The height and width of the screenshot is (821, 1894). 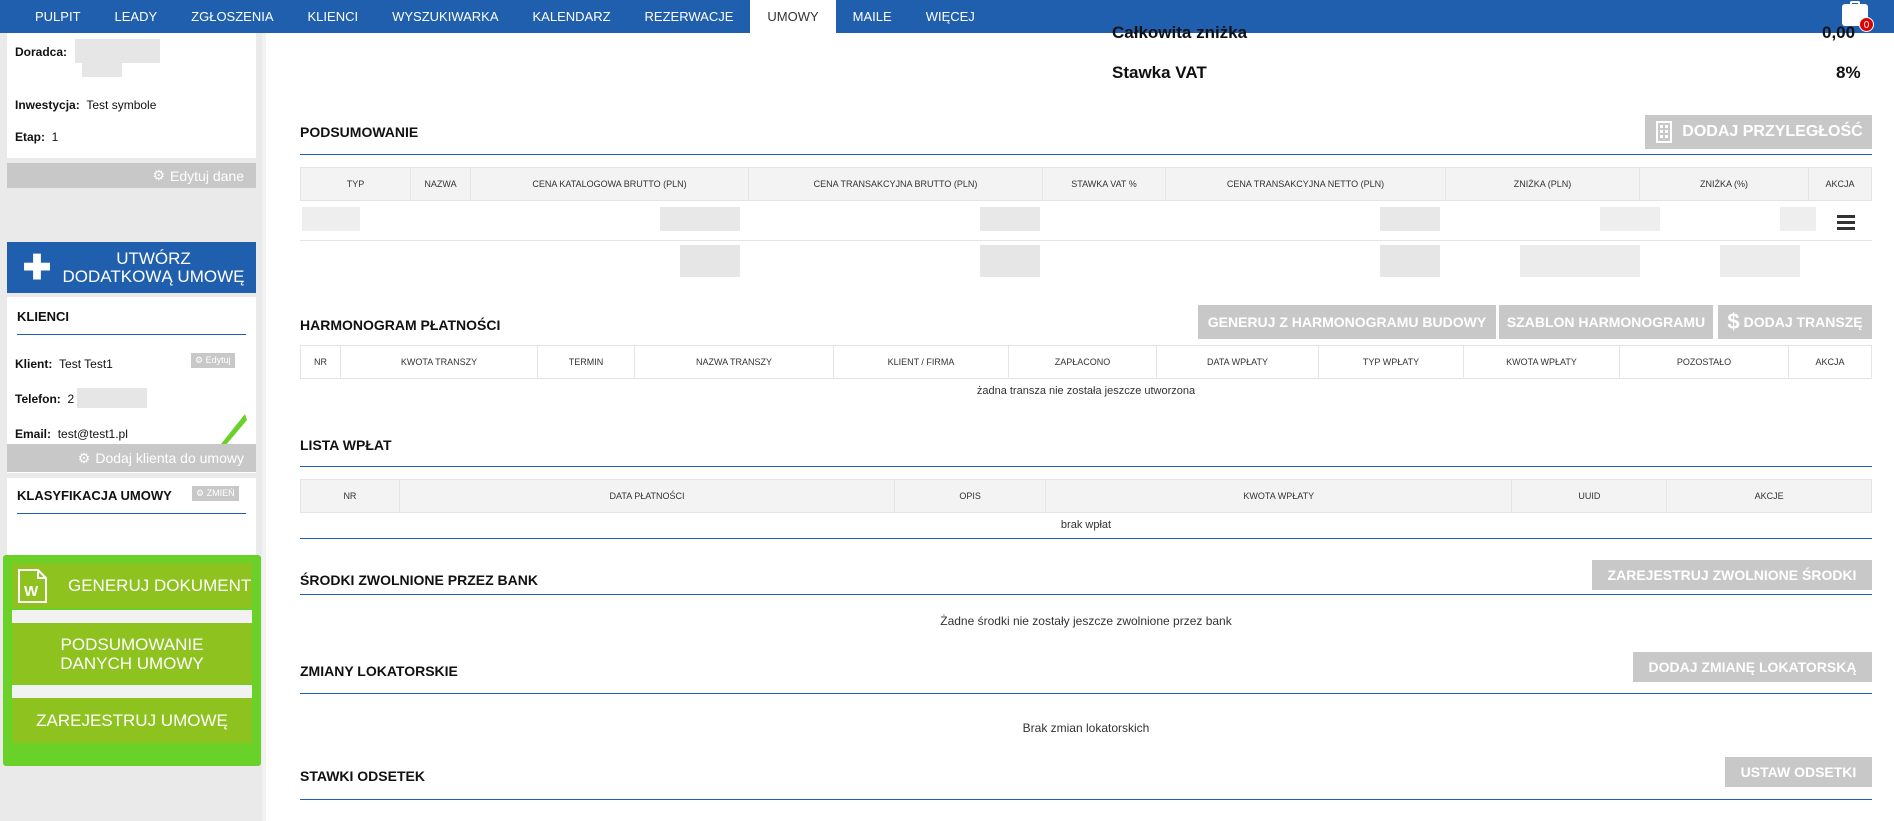 I want to click on change-classification-button: ⚙ ZMIEŃ, so click(x=215, y=493).